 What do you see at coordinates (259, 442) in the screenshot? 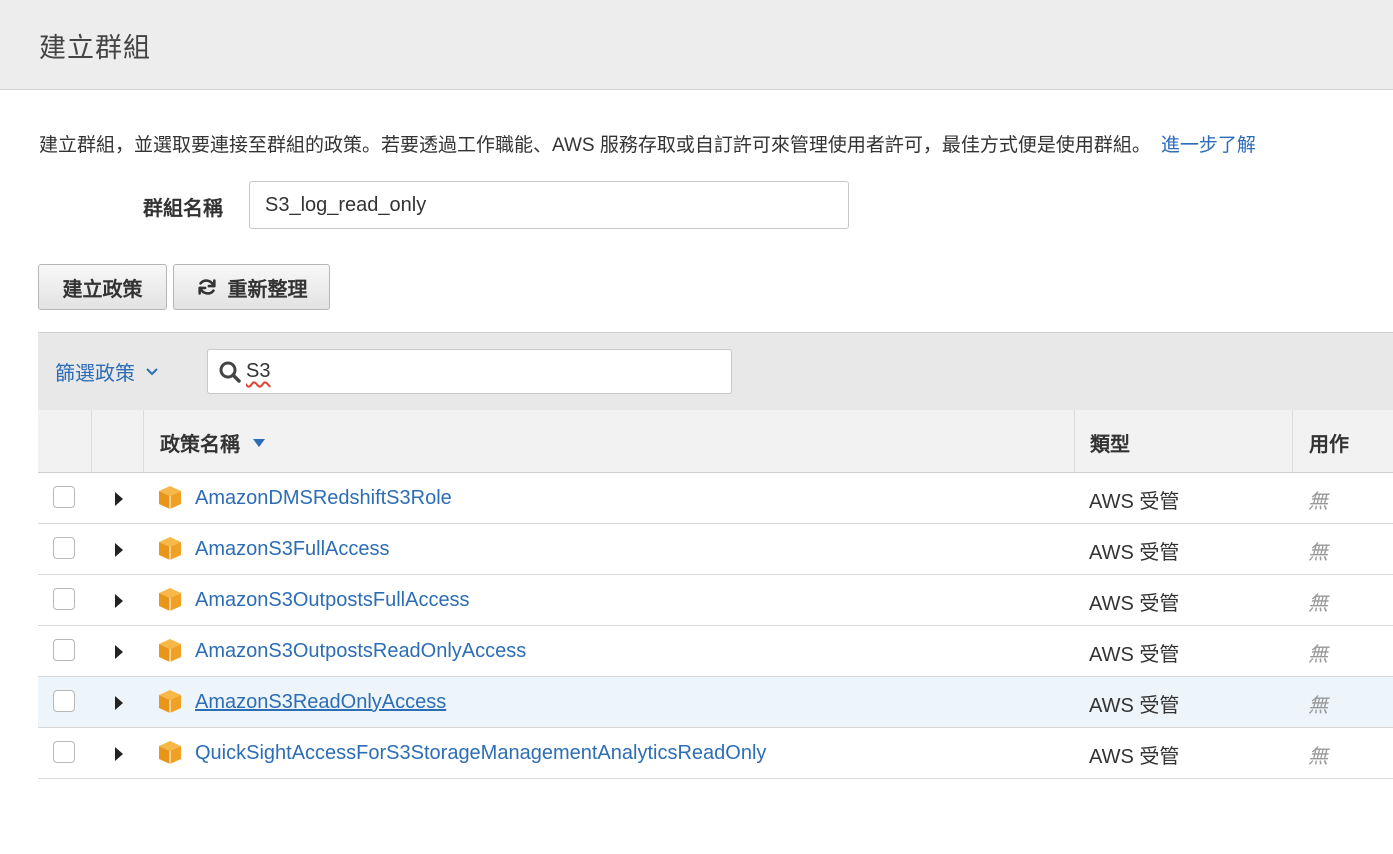
I see `sort-descending-icon` at bounding box center [259, 442].